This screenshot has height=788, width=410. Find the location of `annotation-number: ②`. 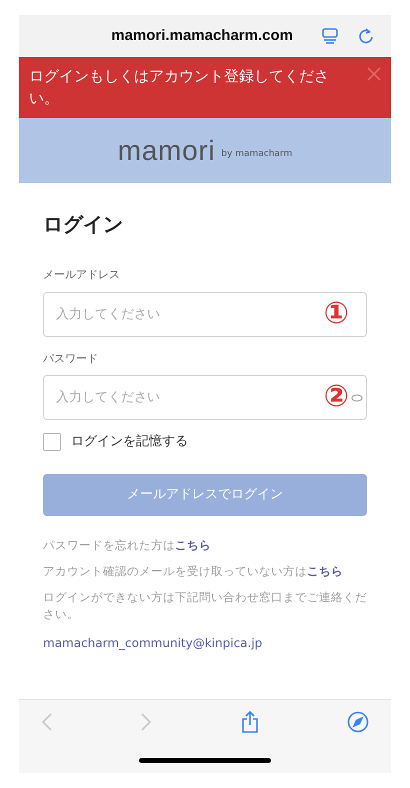

annotation-number: ② is located at coordinates (336, 397).